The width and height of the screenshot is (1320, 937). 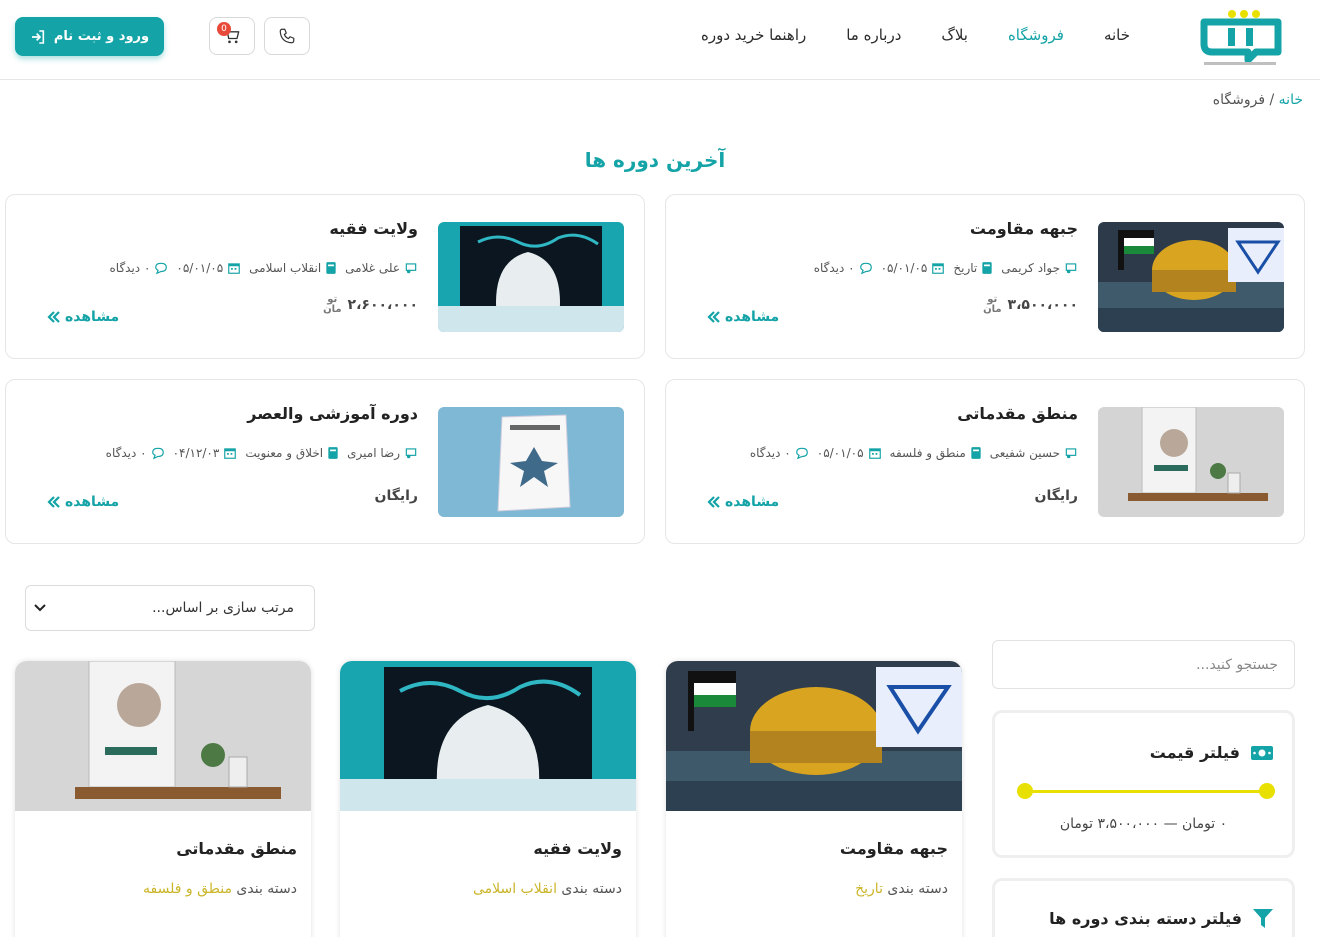 What do you see at coordinates (1145, 918) in the screenshot?
I see `category-filter-title: فیلتر دسته بندی دوره ها` at bounding box center [1145, 918].